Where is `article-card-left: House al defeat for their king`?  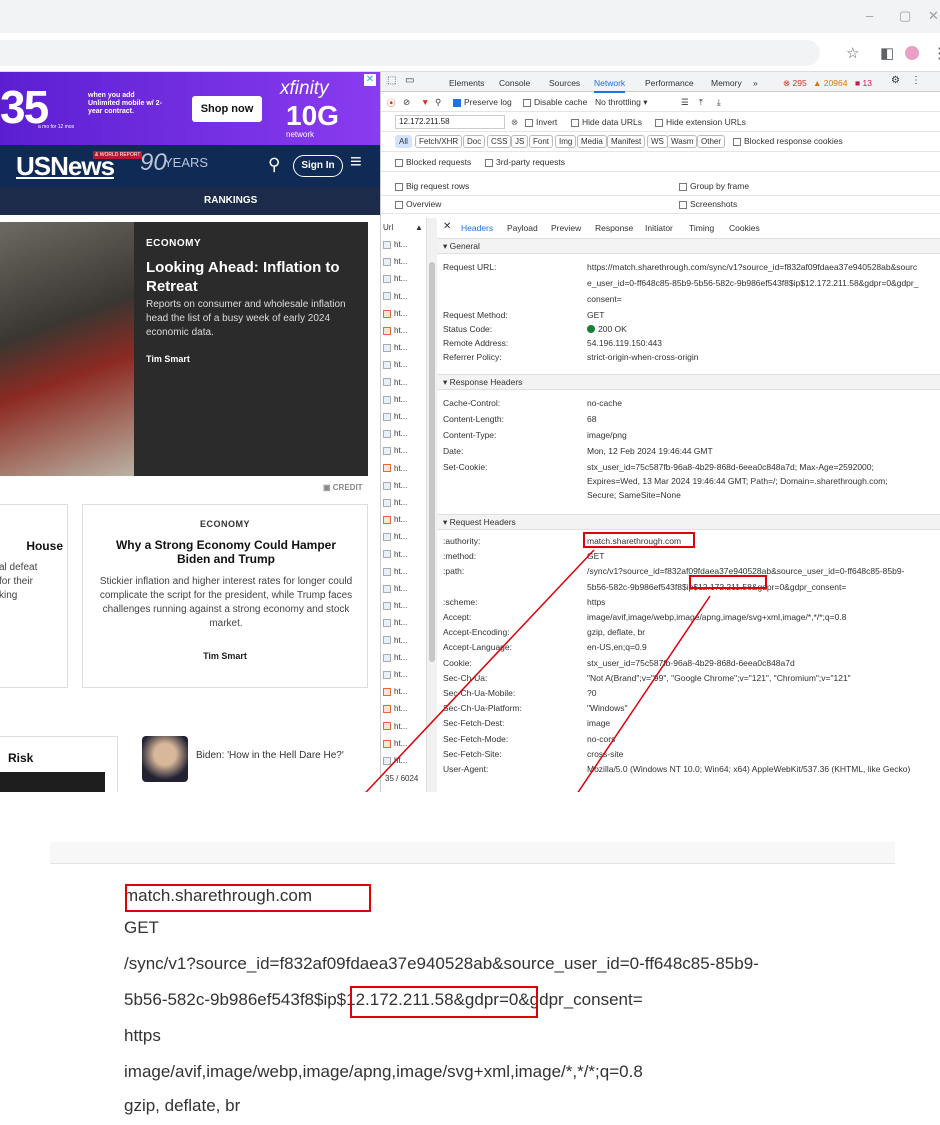 article-card-left: House al defeat for their king is located at coordinates (34, 596).